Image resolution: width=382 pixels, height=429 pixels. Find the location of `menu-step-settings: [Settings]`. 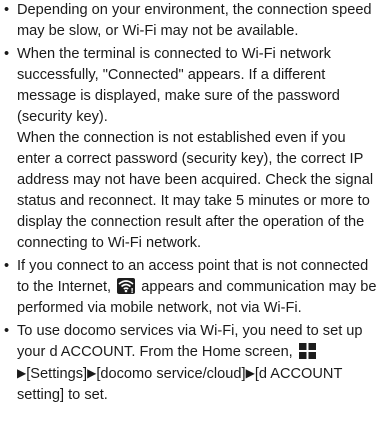

menu-step-settings: [Settings] is located at coordinates (57, 374).